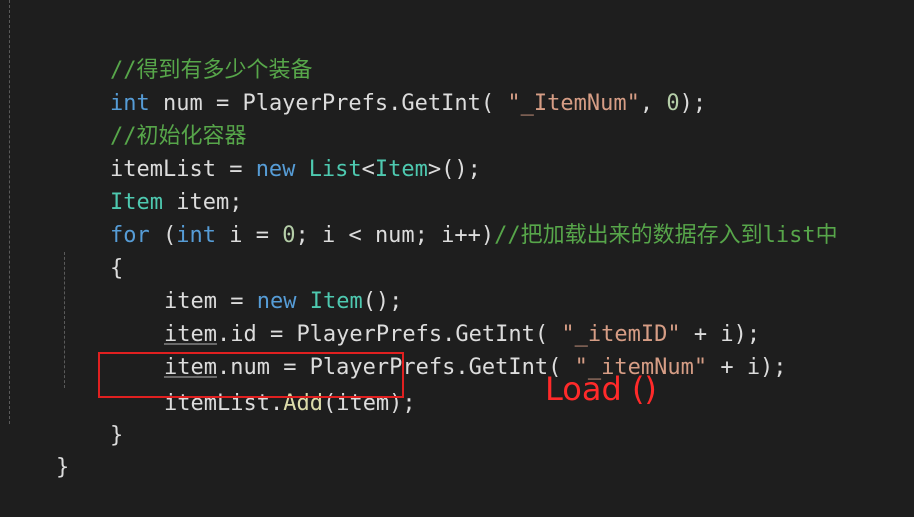  Describe the element at coordinates (34, 449) in the screenshot. I see `code-line-13: }` at that location.